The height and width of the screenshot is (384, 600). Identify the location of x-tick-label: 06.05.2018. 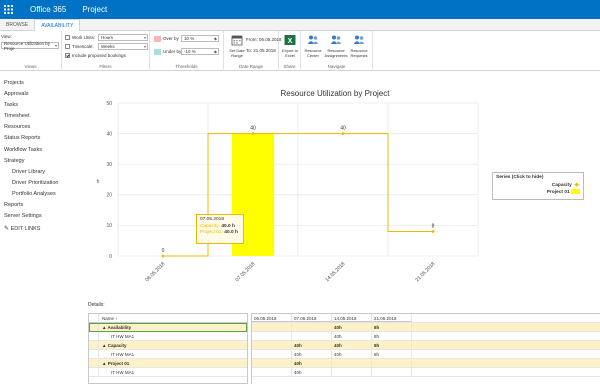
(155, 272).